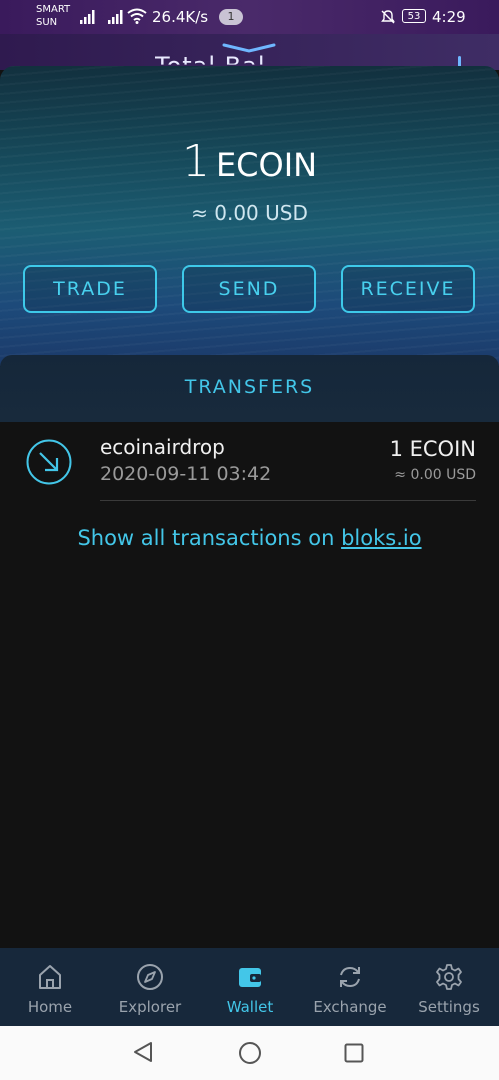 Image resolution: width=499 pixels, height=1080 pixels. I want to click on nav-label-explorer: Explorer, so click(150, 1007).